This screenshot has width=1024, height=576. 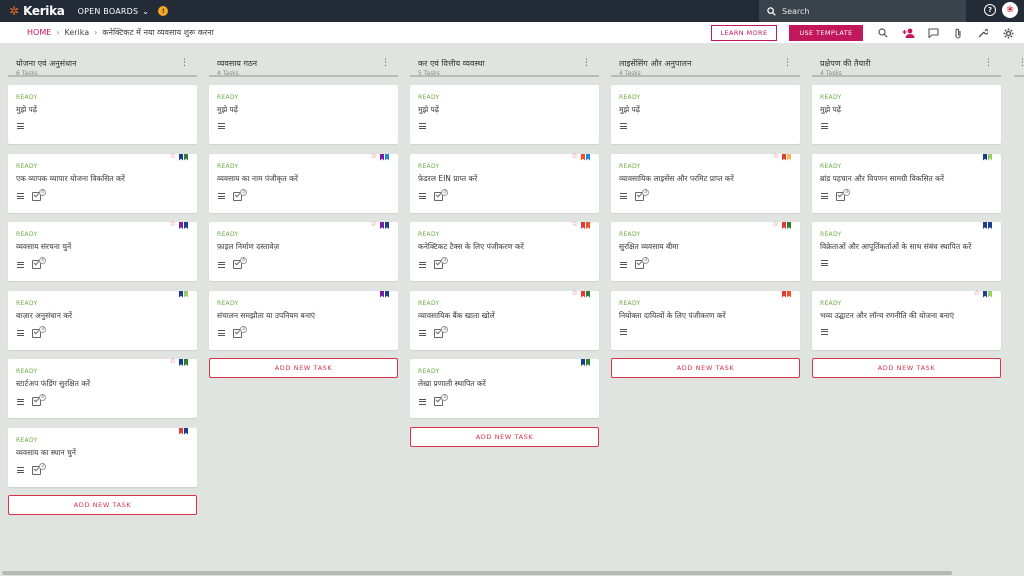 What do you see at coordinates (705, 251) in the screenshot?
I see `task-card: ☆ READY सुरक्षित व्यवसाय बीमा 3` at bounding box center [705, 251].